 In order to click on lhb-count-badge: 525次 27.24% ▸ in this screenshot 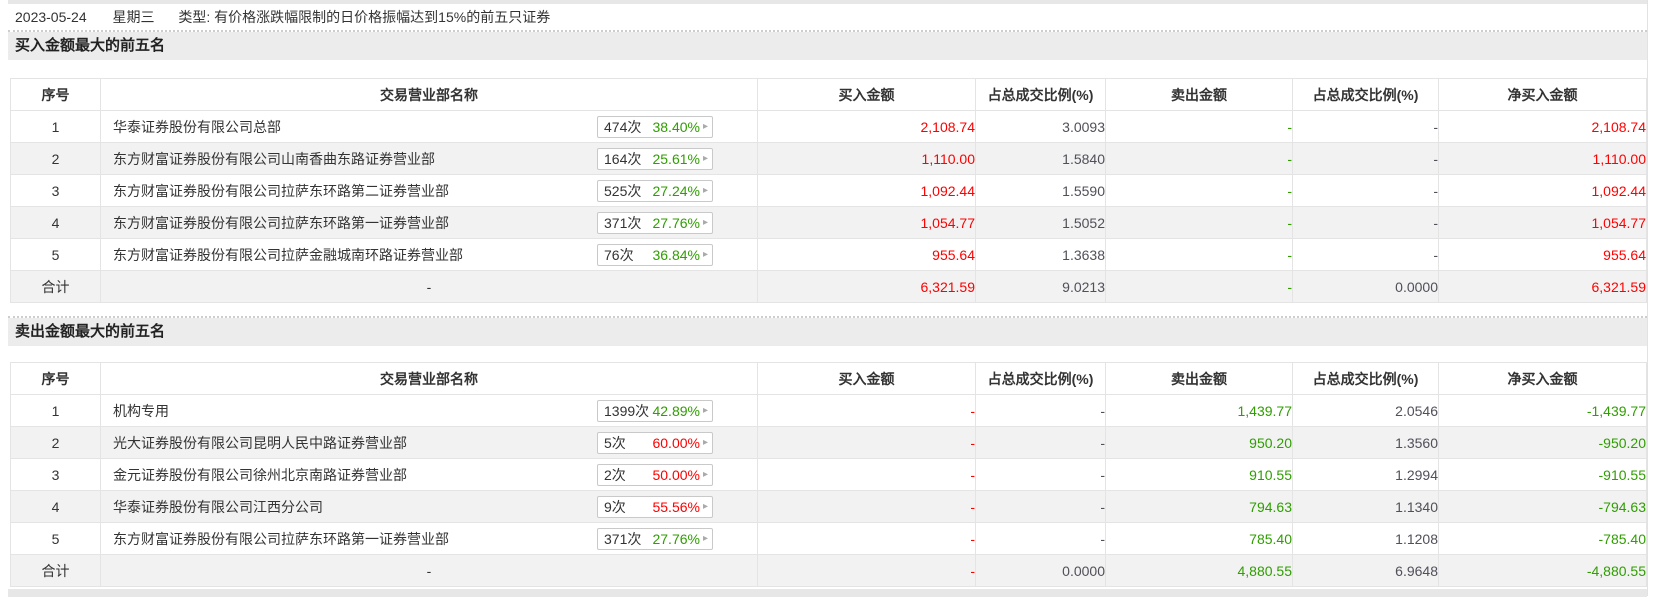, I will do `click(655, 190)`.